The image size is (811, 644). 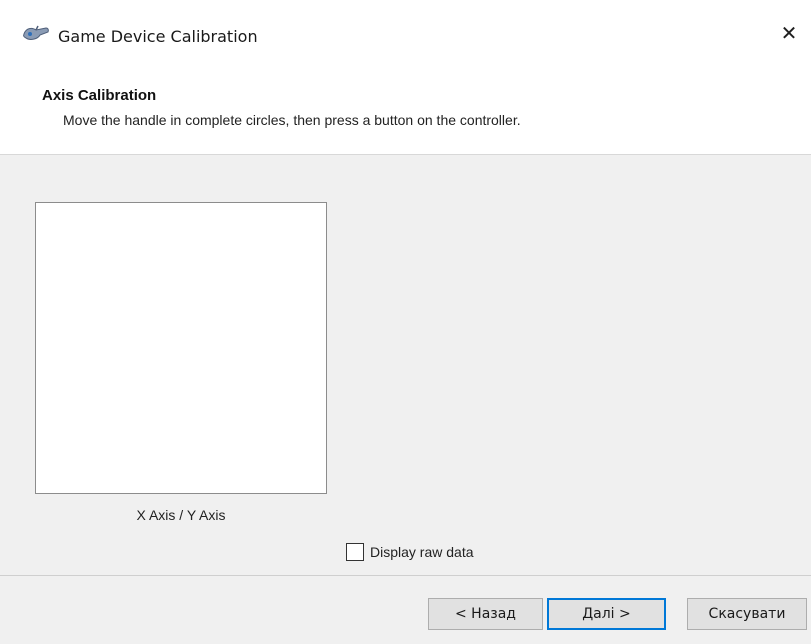 What do you see at coordinates (606, 614) in the screenshot?
I see `next-button: Далі >` at bounding box center [606, 614].